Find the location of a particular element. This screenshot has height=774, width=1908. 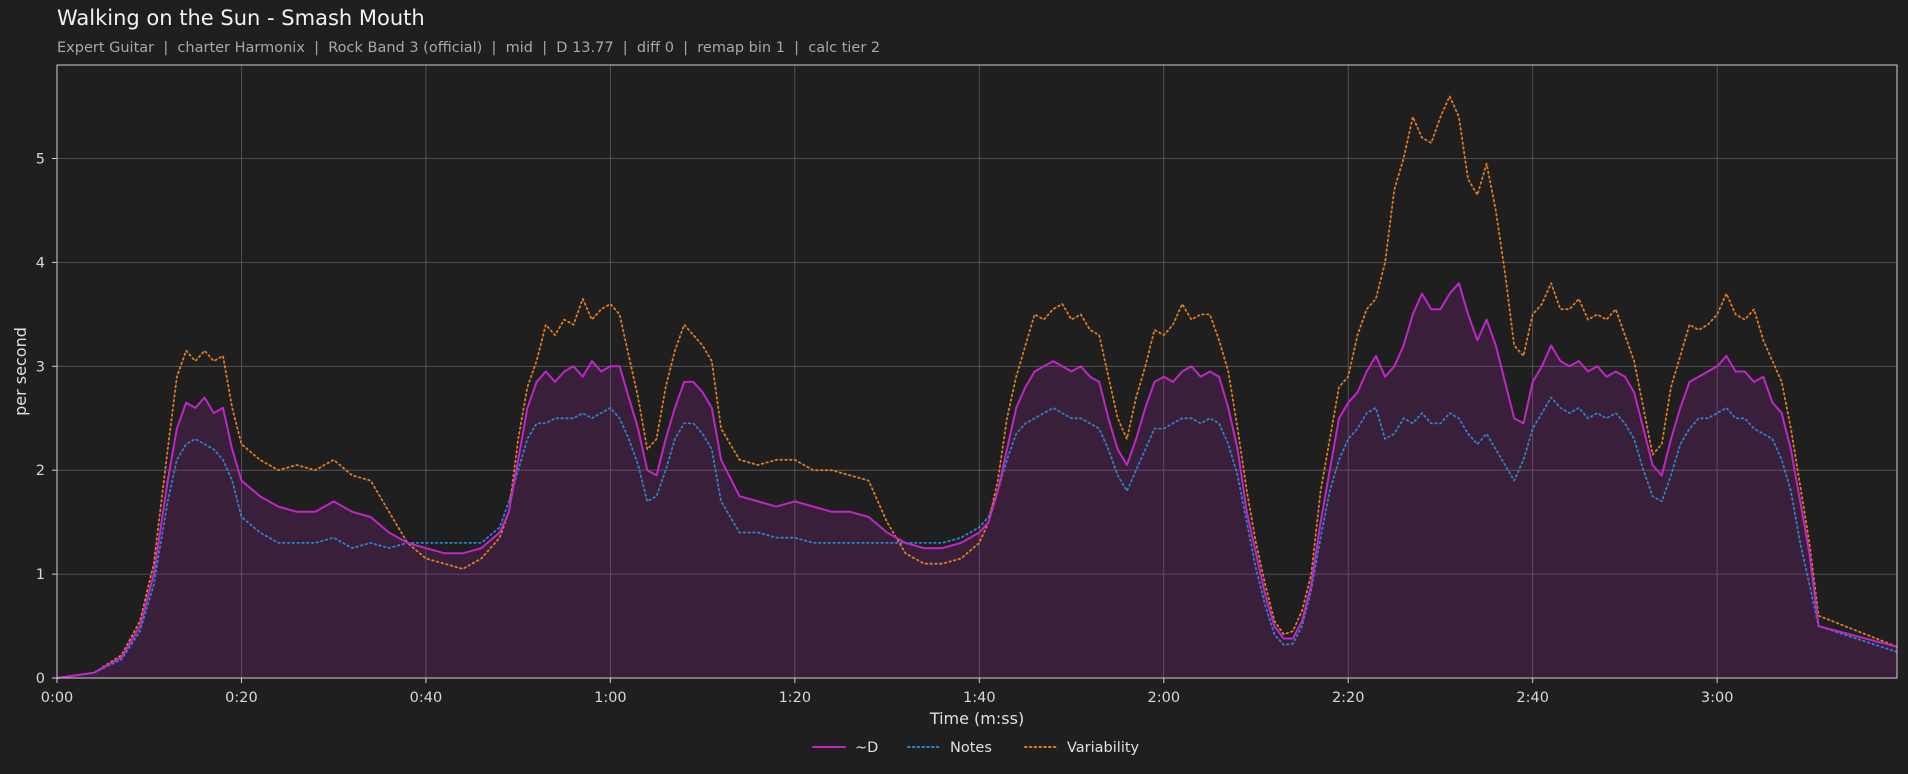

y-tick-label: 5 is located at coordinates (40, 160).